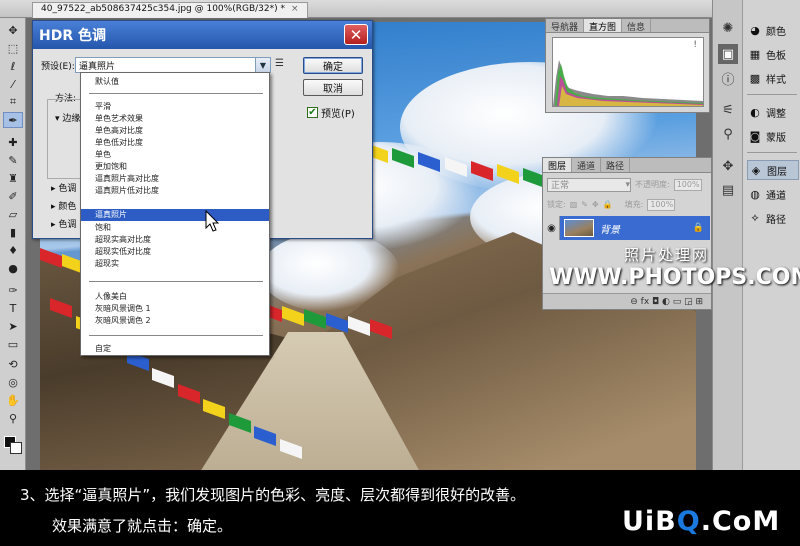 Image resolution: width=800 pixels, height=546 pixels. What do you see at coordinates (552, 228) in the screenshot?
I see `eye-icon: ◉` at bounding box center [552, 228].